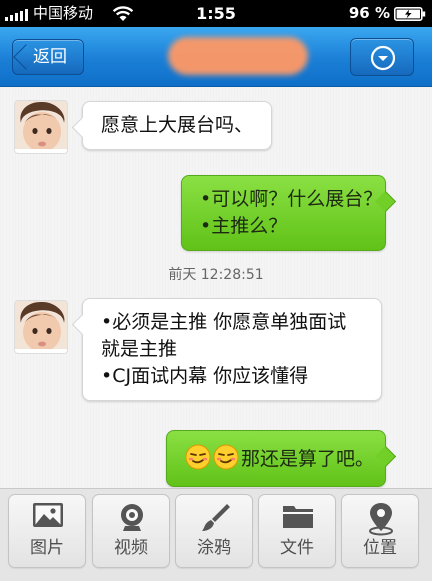 The width and height of the screenshot is (432, 581). I want to click on video-button: 视频, so click(131, 531).